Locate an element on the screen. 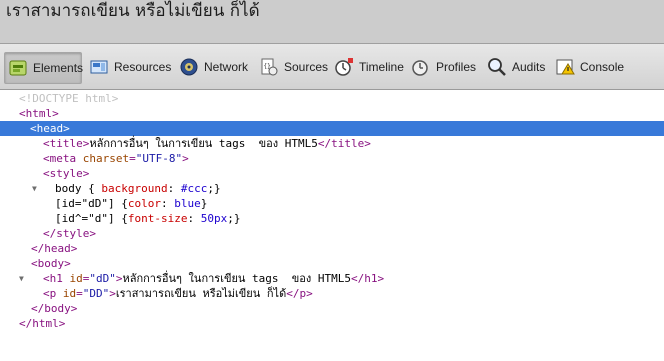  dom-html-close: </html> is located at coordinates (332, 323).